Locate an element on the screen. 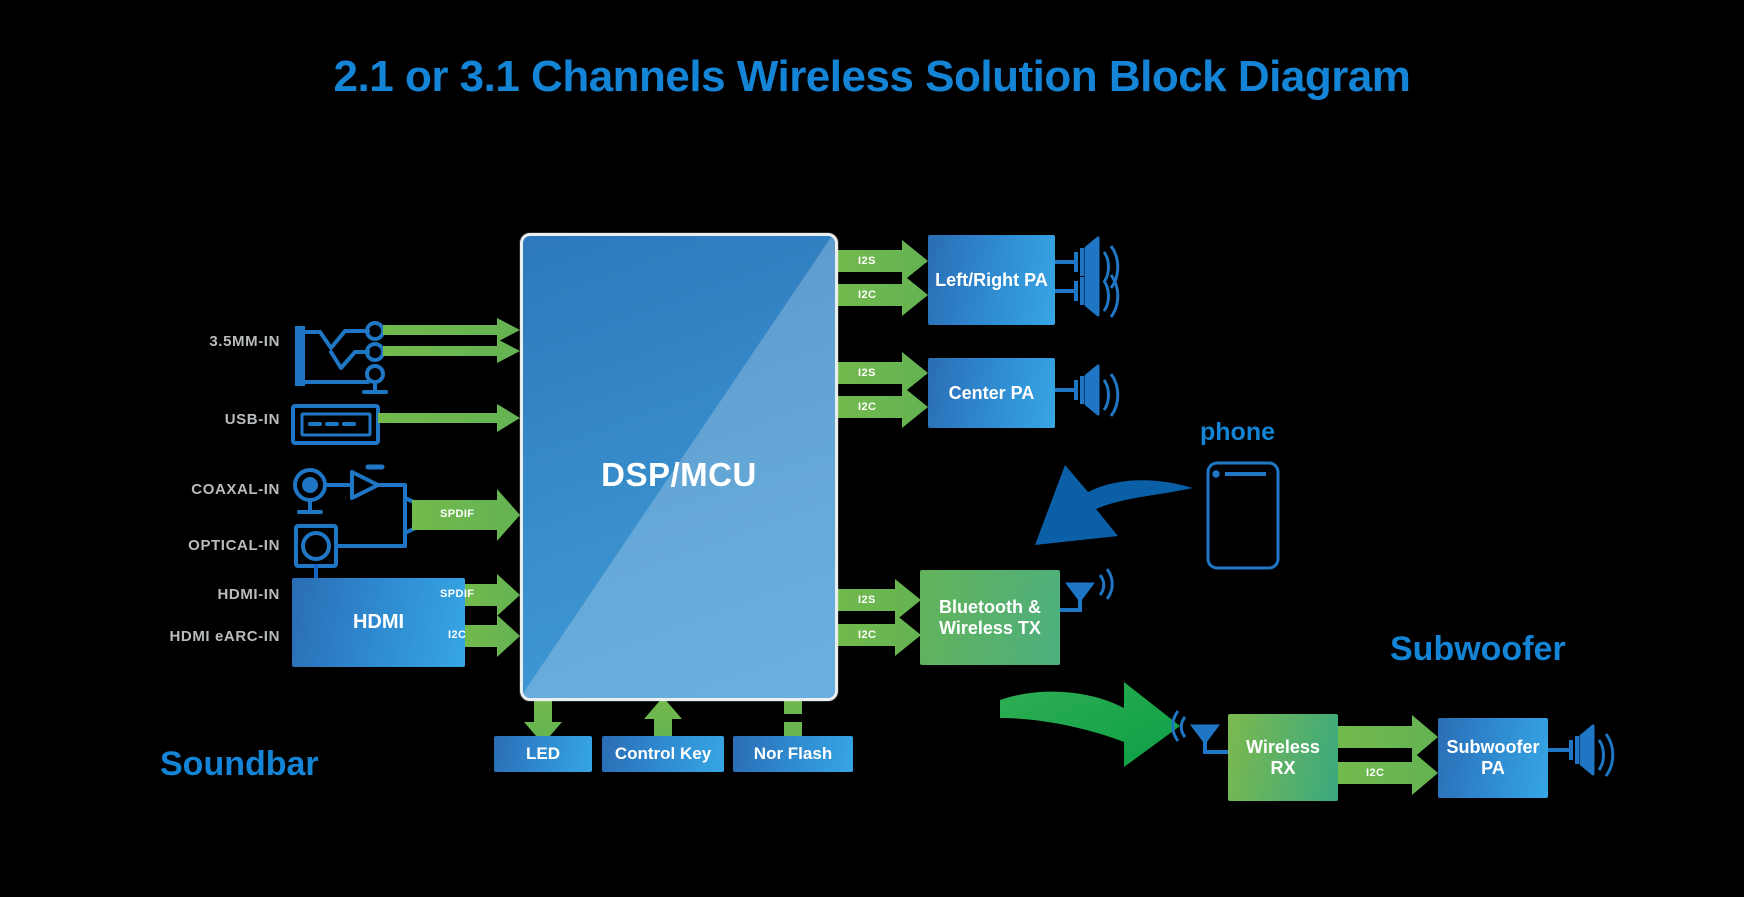 This screenshot has width=1744, height=897. arrow-usb is located at coordinates (449, 418).